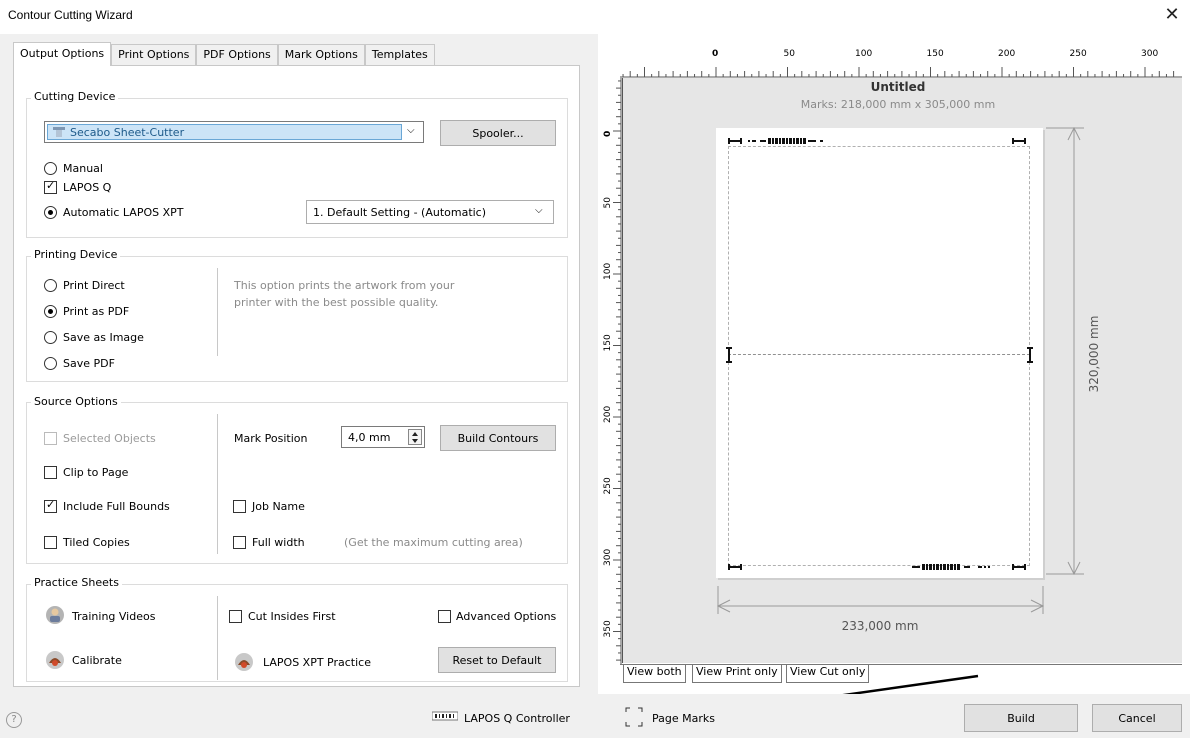  What do you see at coordinates (14, 720) in the screenshot?
I see `help-icon: ?` at bounding box center [14, 720].